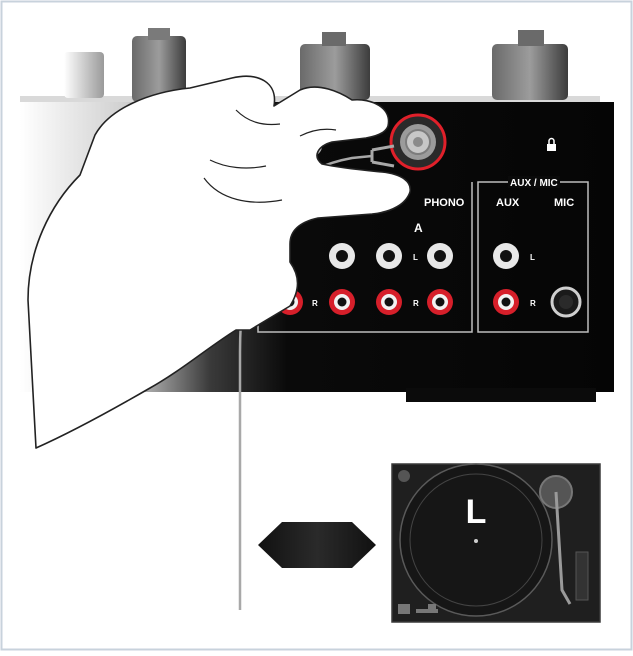  Describe the element at coordinates (476, 512) in the screenshot. I see `turntable-label: L` at that location.